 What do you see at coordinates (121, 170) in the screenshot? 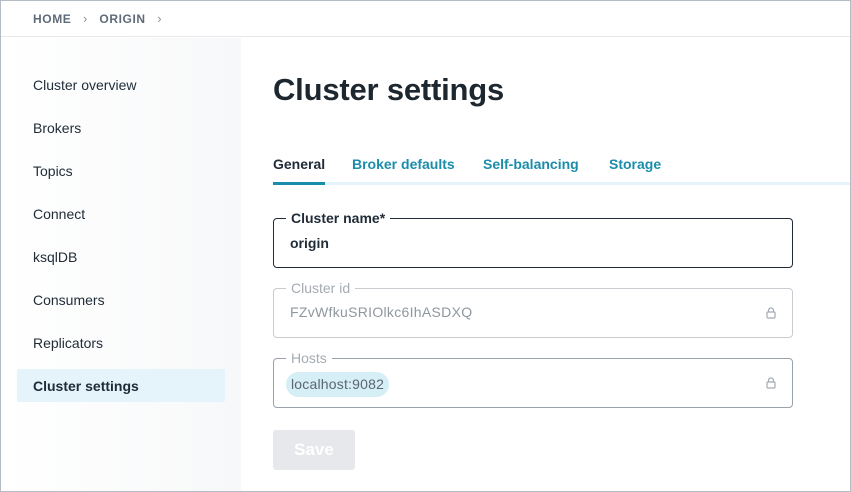
I see `sidebar-item-topics: Topics` at bounding box center [121, 170].